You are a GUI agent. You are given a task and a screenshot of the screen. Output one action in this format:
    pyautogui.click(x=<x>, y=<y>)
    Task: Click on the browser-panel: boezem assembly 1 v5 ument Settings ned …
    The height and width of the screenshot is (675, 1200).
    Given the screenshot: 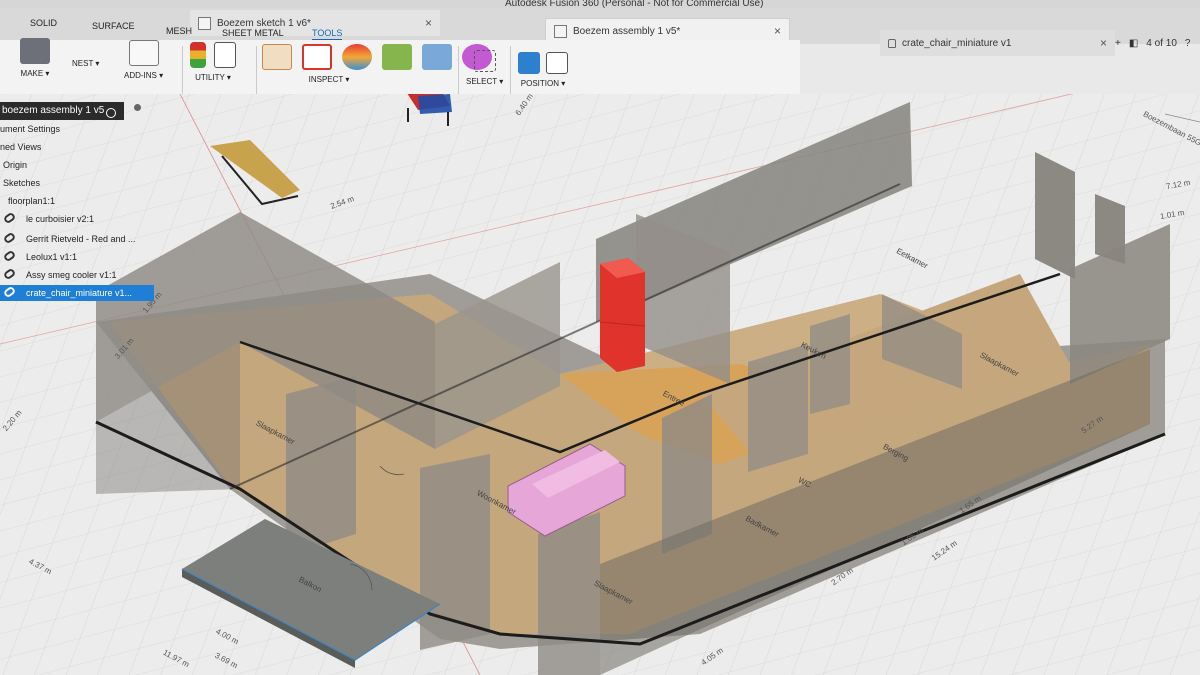 What is the action you would take?
    pyautogui.click(x=80, y=205)
    